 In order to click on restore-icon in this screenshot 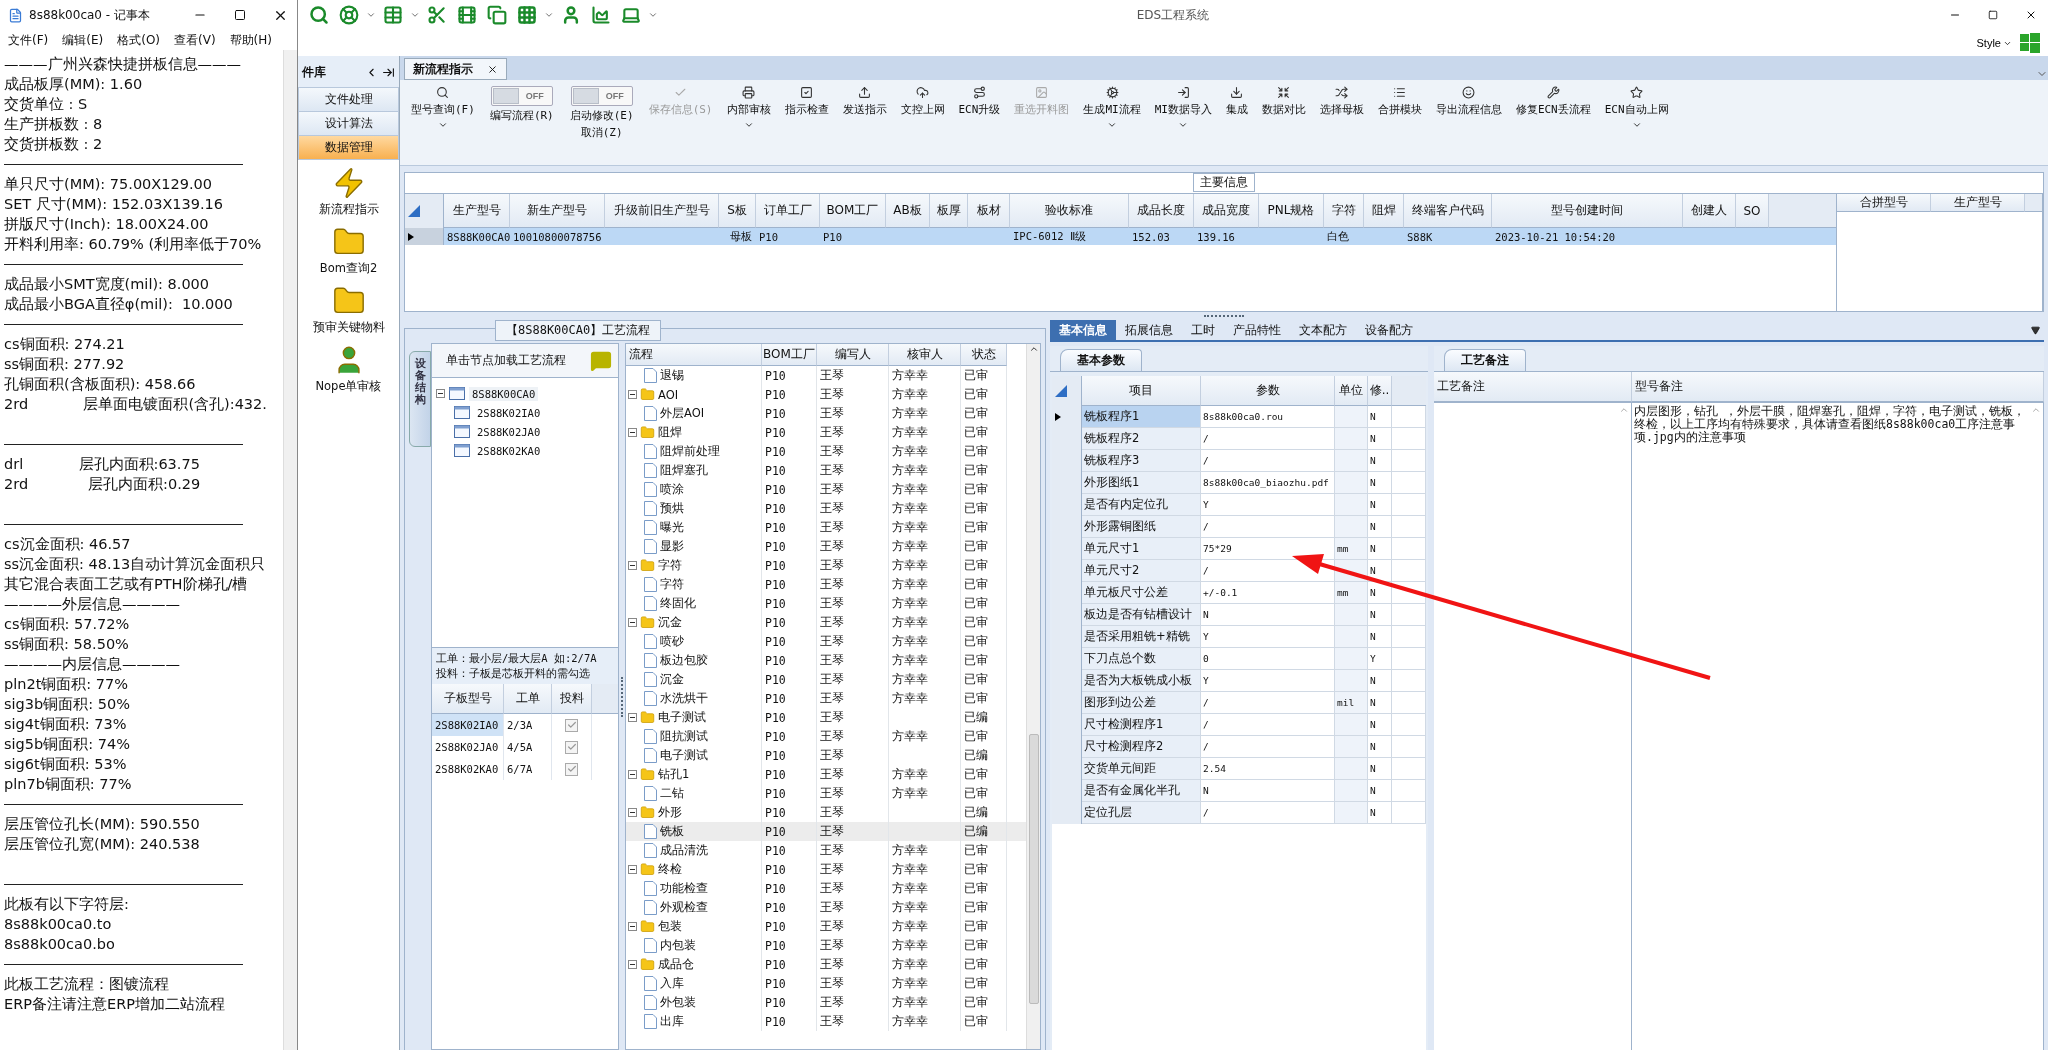, I will do `click(1993, 15)`.